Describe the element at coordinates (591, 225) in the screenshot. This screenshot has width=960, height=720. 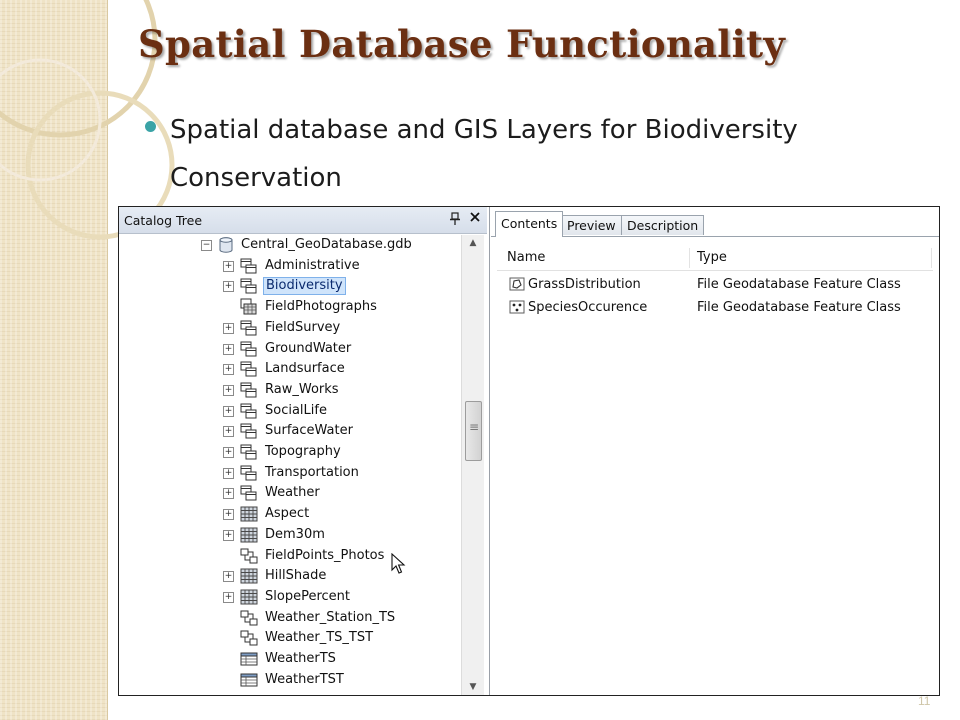
I see `tab-preview: Preview` at that location.